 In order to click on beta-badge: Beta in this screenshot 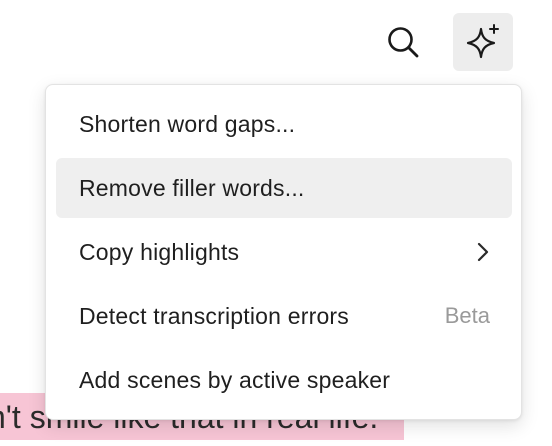, I will do `click(467, 315)`.